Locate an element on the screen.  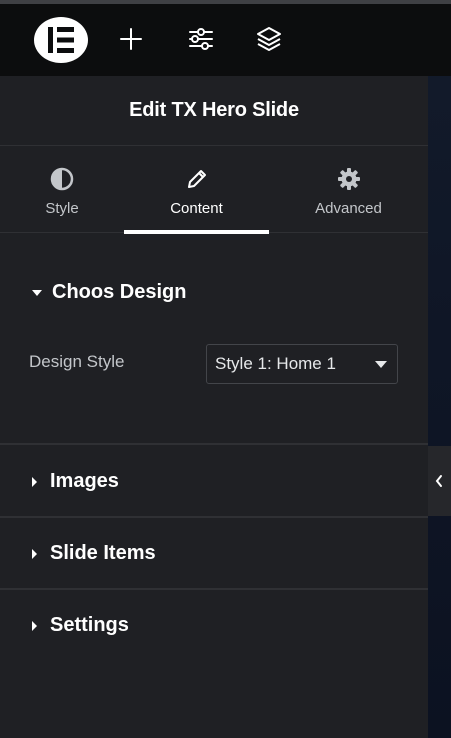
tab-advanced-label: Advanced is located at coordinates (348, 208).